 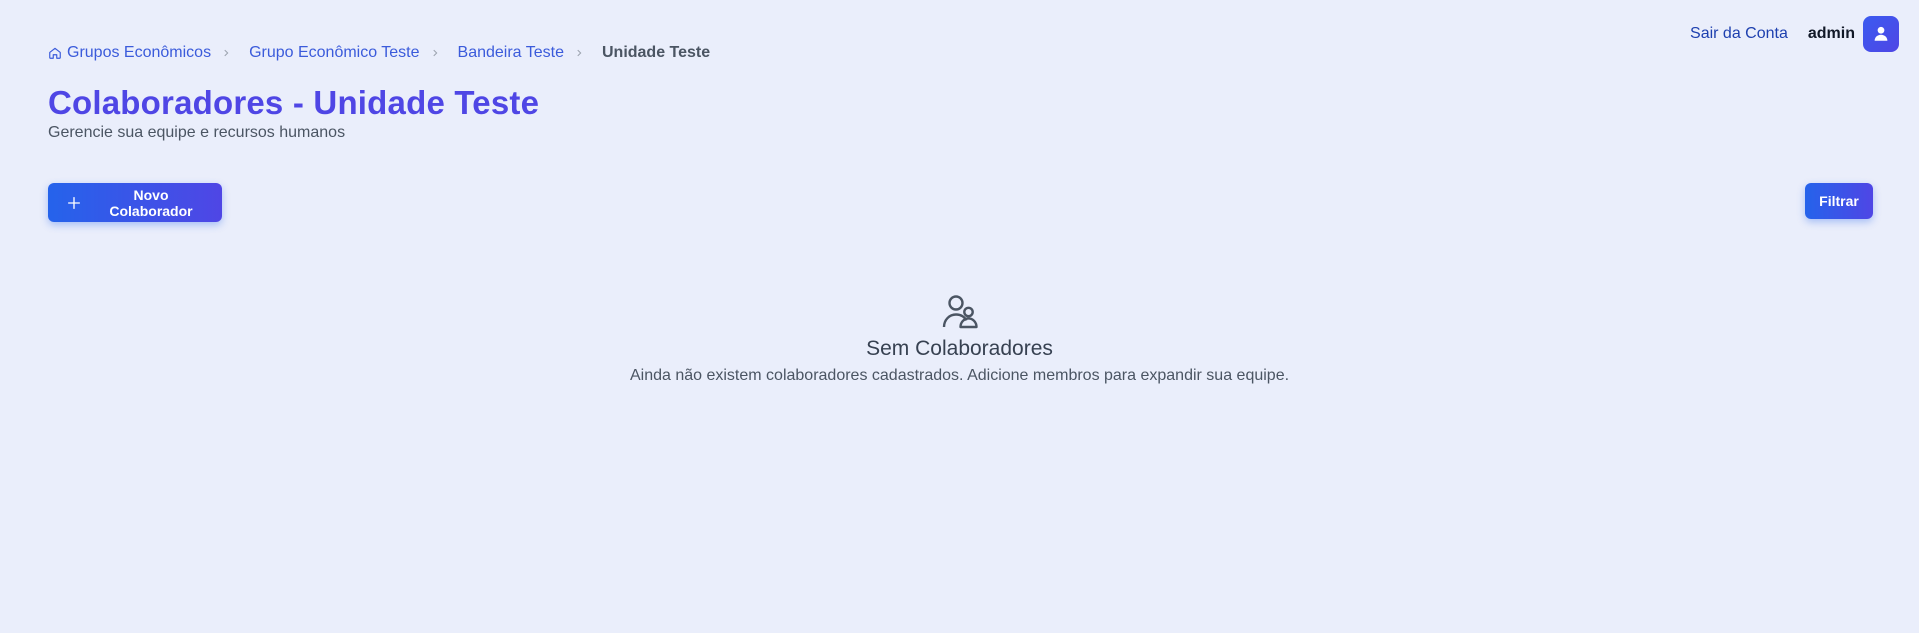 I want to click on avatar, so click(x=1881, y=34).